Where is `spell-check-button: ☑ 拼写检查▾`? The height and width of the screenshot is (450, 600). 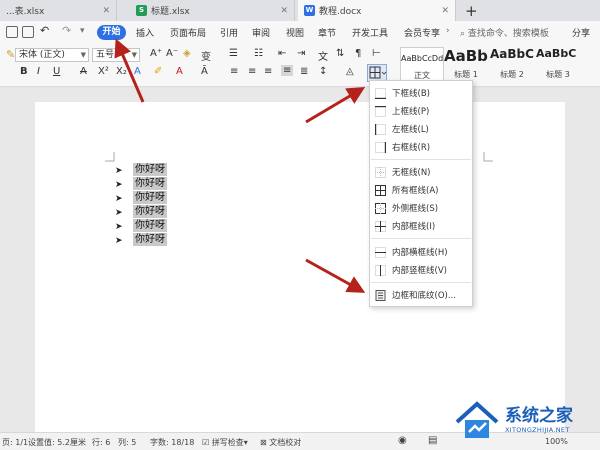 spell-check-button: ☑ 拼写检查▾ is located at coordinates (225, 442).